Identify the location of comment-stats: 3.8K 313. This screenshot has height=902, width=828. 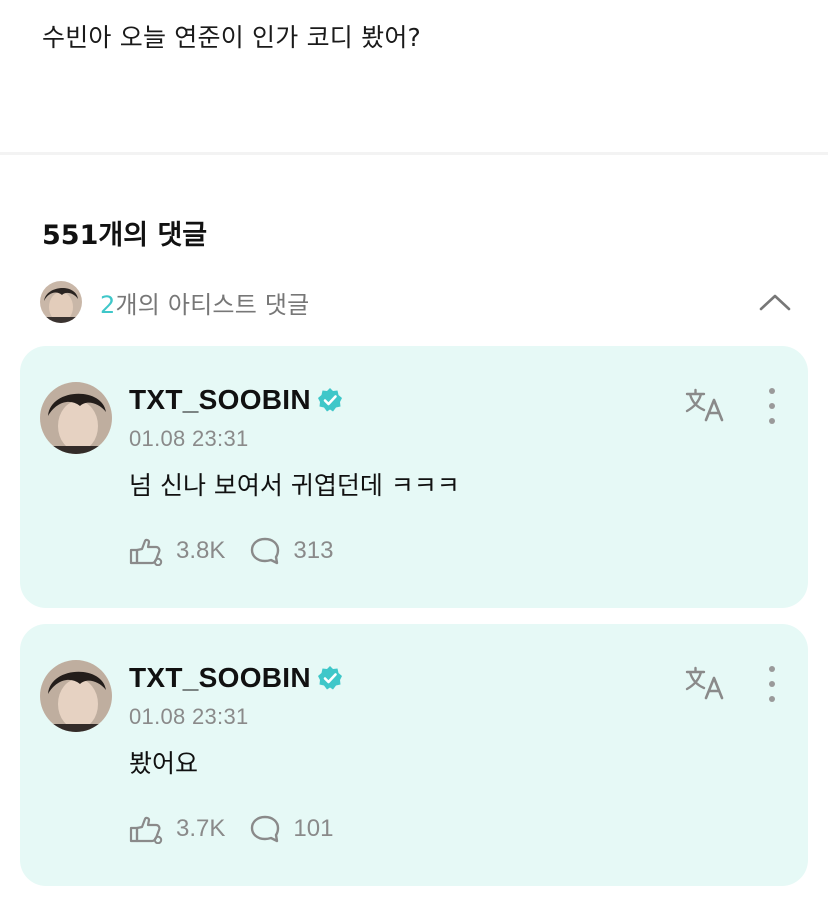
(230, 551).